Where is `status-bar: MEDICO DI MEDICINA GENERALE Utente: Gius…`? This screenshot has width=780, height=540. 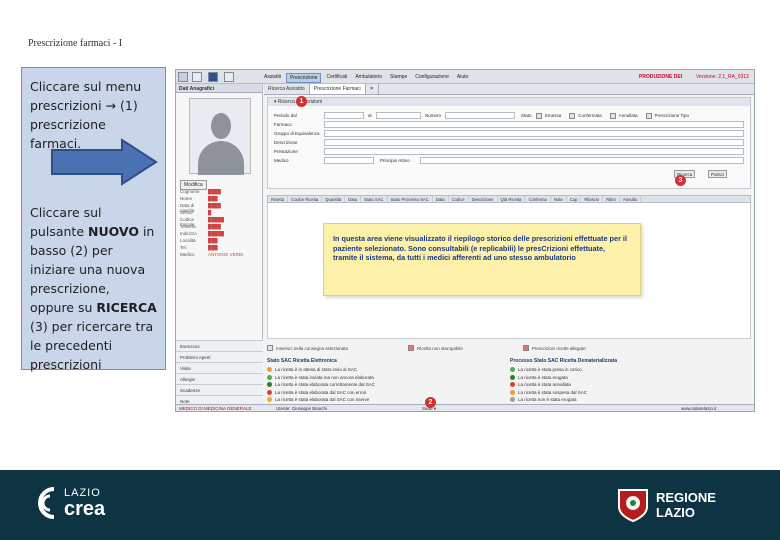
status-bar: MEDICO DI MEDICINA GENERALE Utente: Gius… is located at coordinates (465, 407).